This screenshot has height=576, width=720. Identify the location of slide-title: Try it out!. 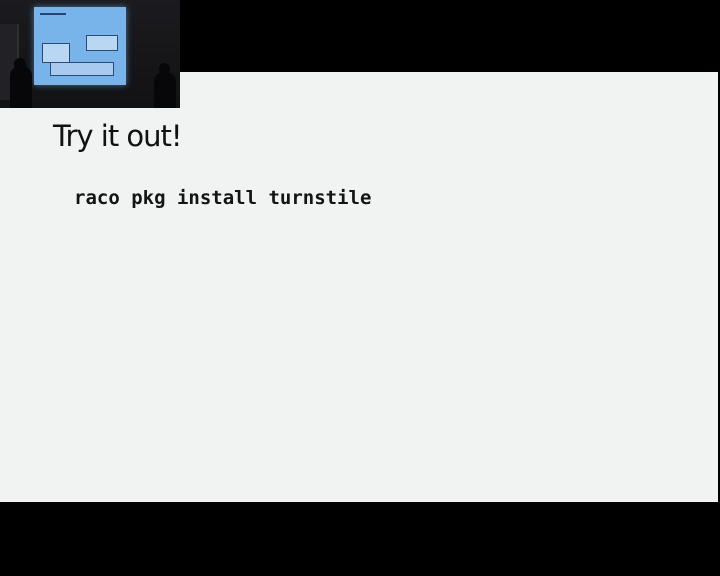
(118, 136).